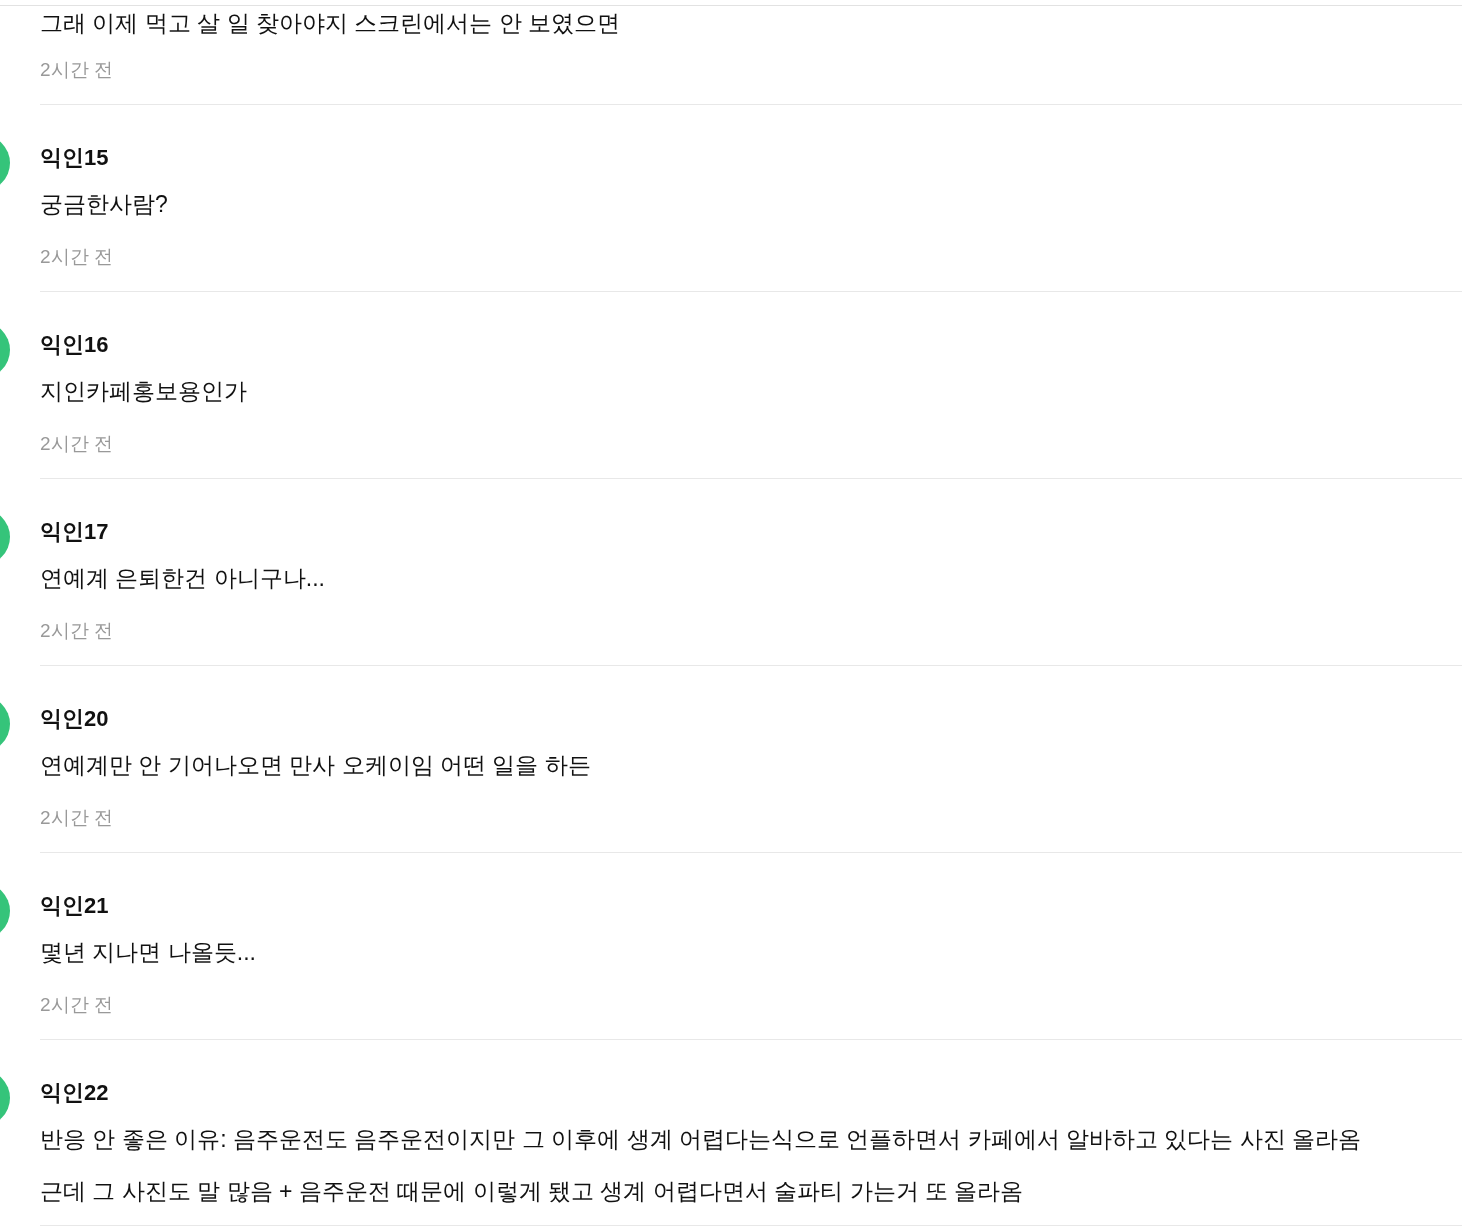 The width and height of the screenshot is (1462, 1232). What do you see at coordinates (532, 1191) in the screenshot?
I see `comment-text: 근데 그 사진도 말 많음 + 음주운전 때문에 이렇게 됐고 생계 어렵다면서 술파티 가는거 또 올라옴` at bounding box center [532, 1191].